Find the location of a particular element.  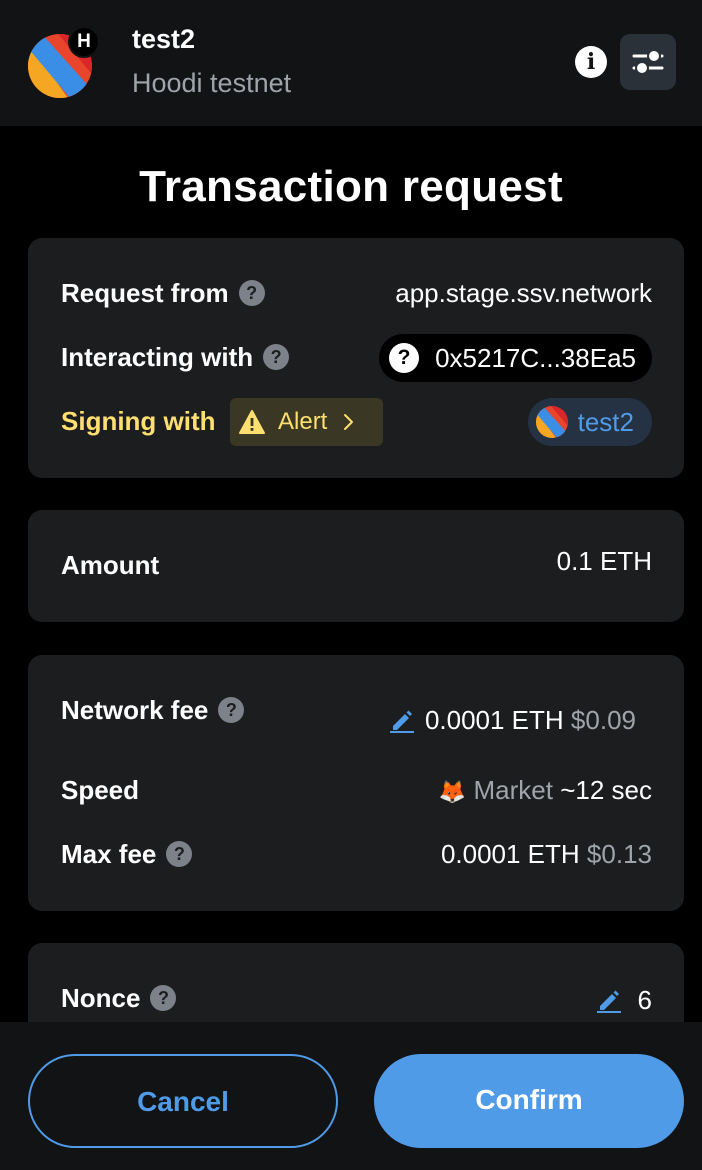

signing-account-pill: test2 is located at coordinates (589, 422).